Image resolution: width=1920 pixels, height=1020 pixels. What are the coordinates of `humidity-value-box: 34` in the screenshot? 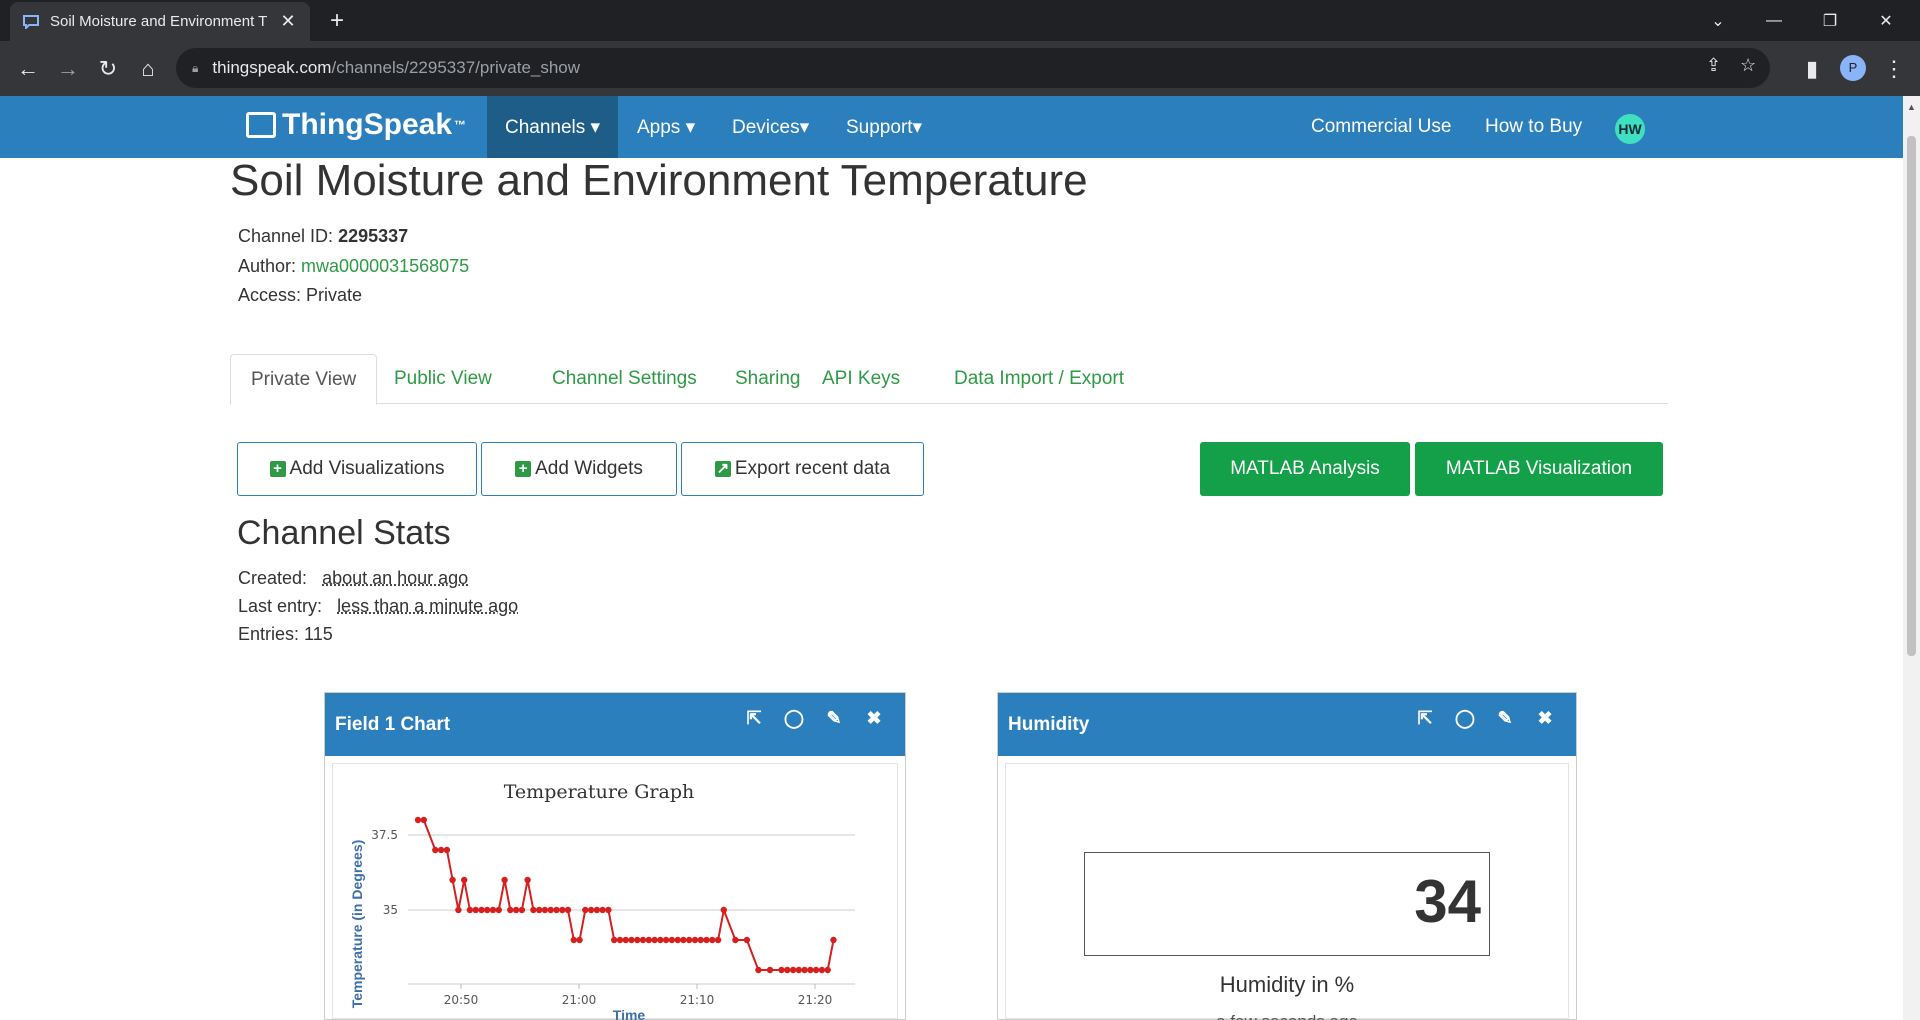 It's located at (1287, 904).